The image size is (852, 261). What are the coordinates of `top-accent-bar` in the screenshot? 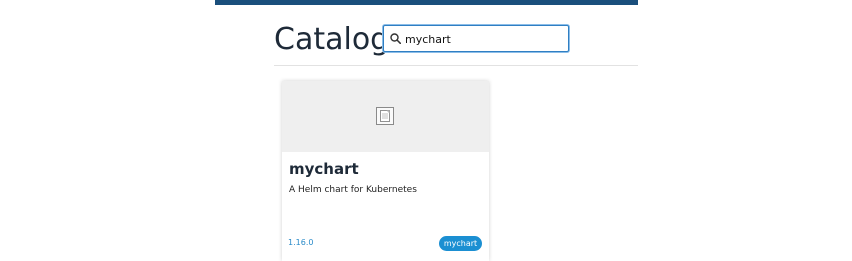 It's located at (426, 2).